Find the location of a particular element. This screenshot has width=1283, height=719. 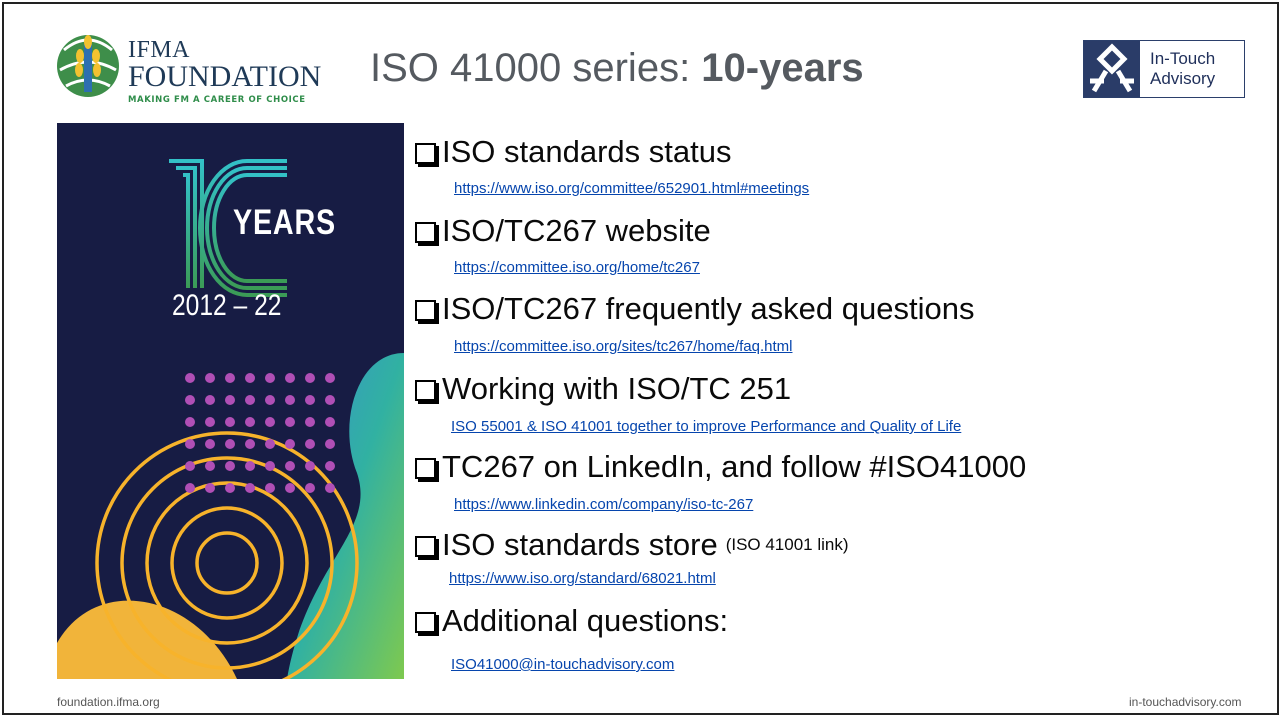

list-item: Working with ISO/TC 251 is located at coordinates (603, 389).